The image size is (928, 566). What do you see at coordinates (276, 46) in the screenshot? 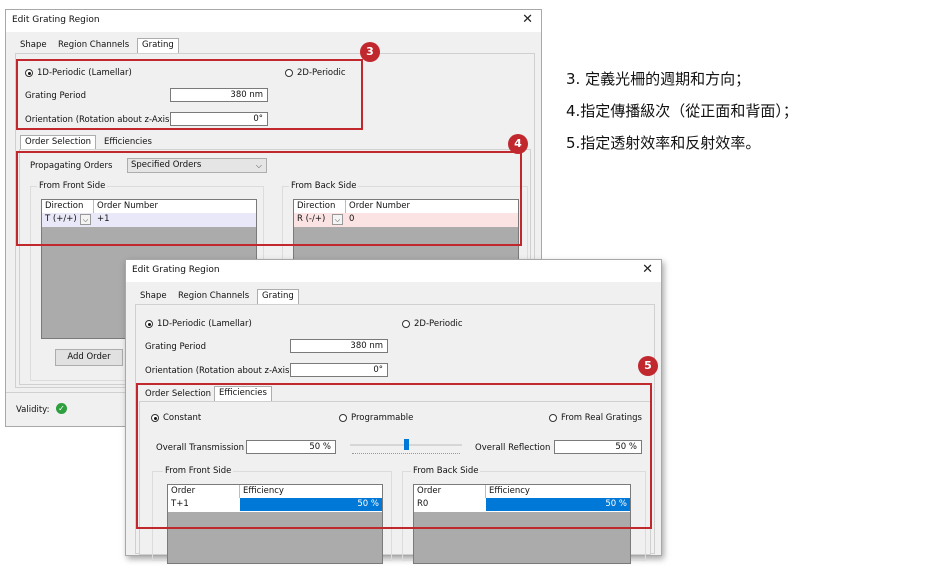
I see `back-tab-strip: Shape Region Channels Grating` at bounding box center [276, 46].